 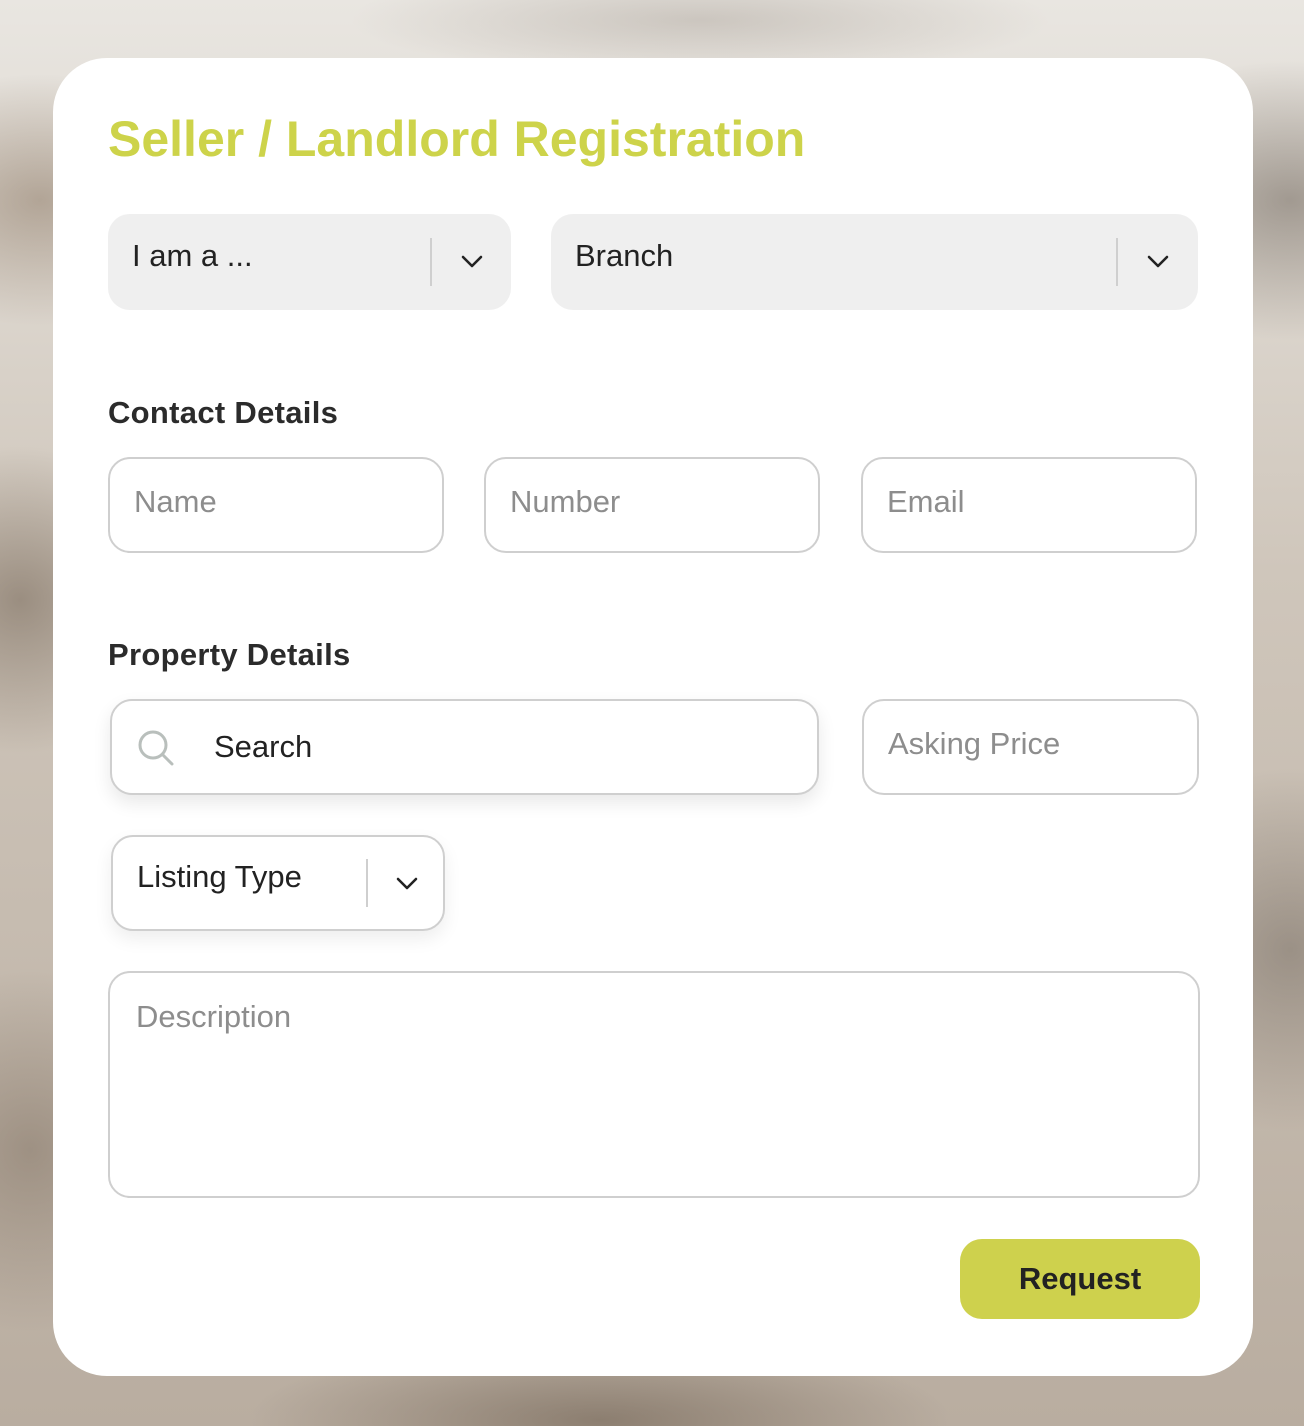 I want to click on property-search-input, so click(x=464, y=747).